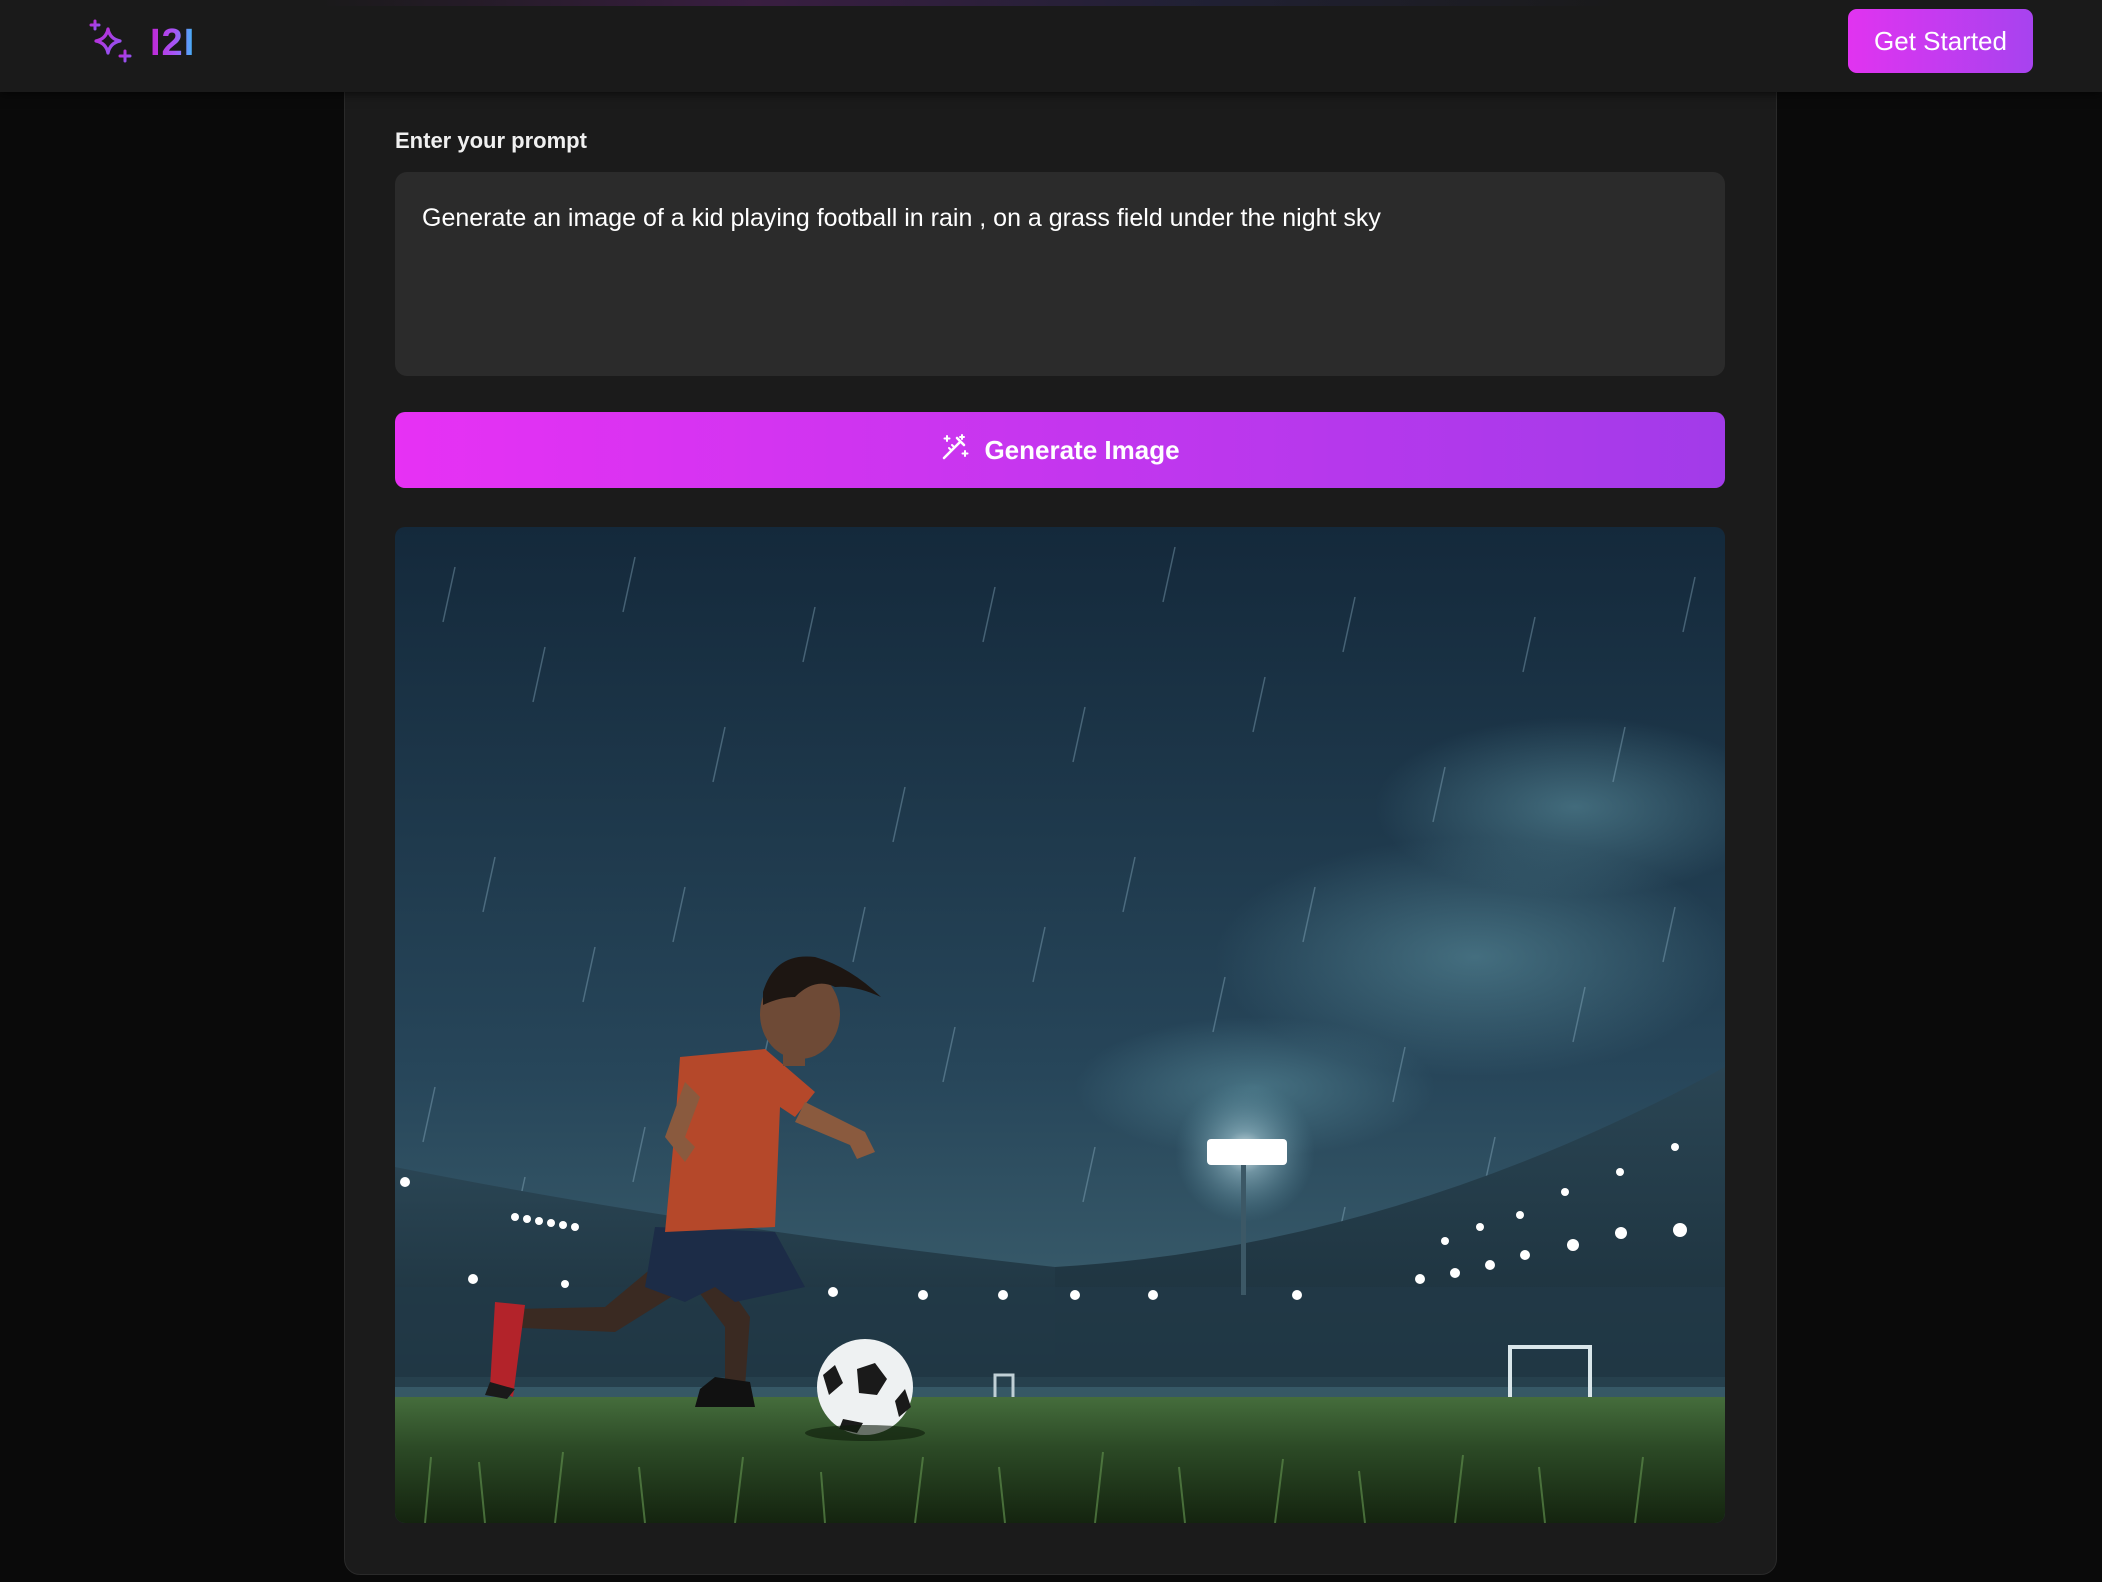 This screenshot has width=2102, height=1582. What do you see at coordinates (955, 450) in the screenshot?
I see `magic-wand-icon` at bounding box center [955, 450].